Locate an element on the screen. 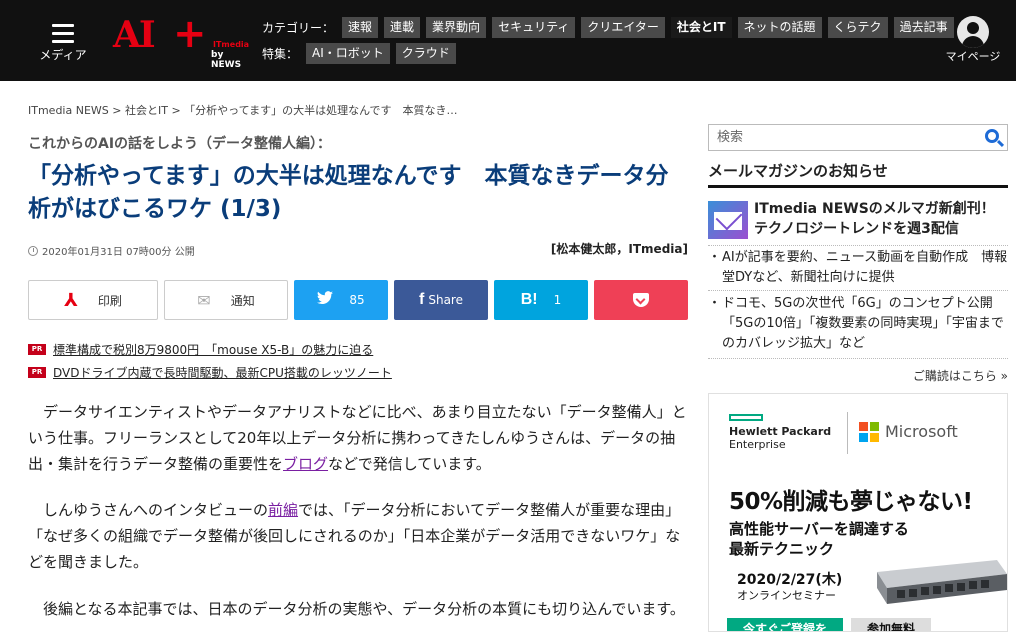 The width and height of the screenshot is (1016, 632). ad-date: 2020/2/27(木) is located at coordinates (790, 580).